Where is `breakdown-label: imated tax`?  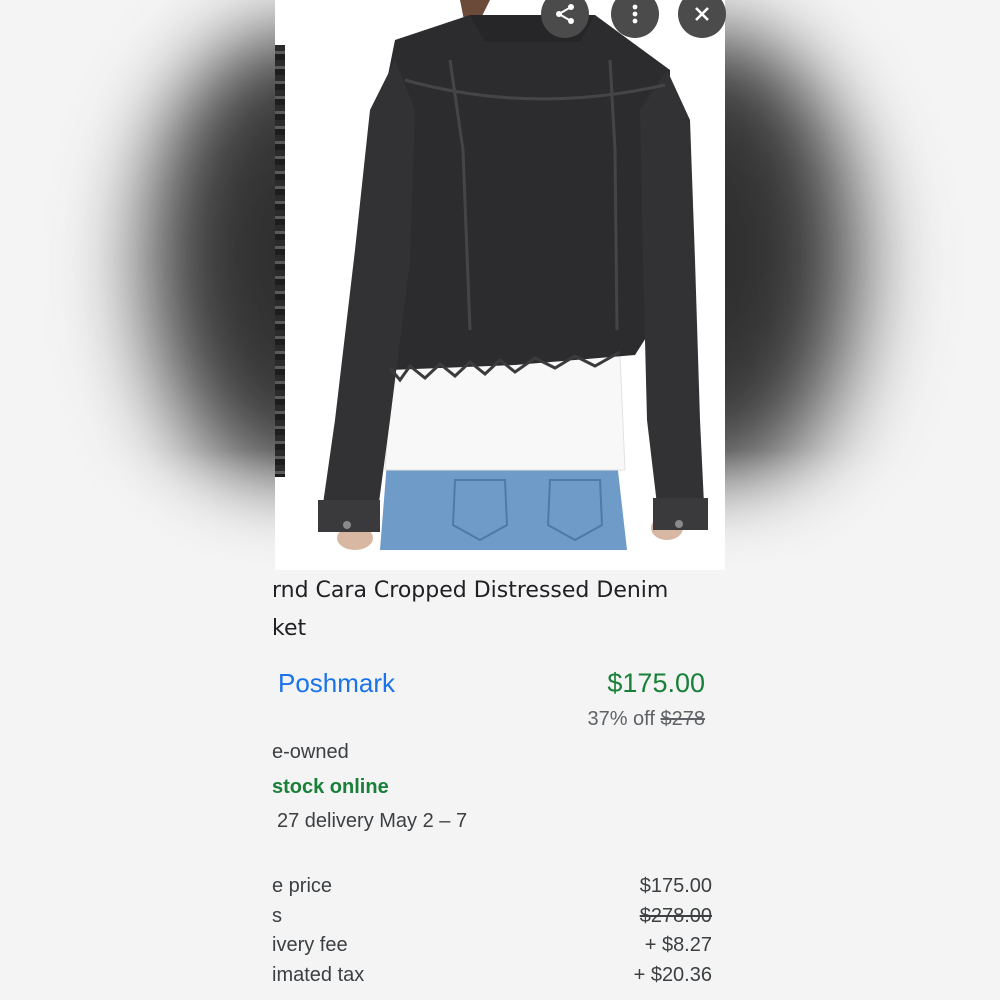
breakdown-label: imated tax is located at coordinates (318, 974).